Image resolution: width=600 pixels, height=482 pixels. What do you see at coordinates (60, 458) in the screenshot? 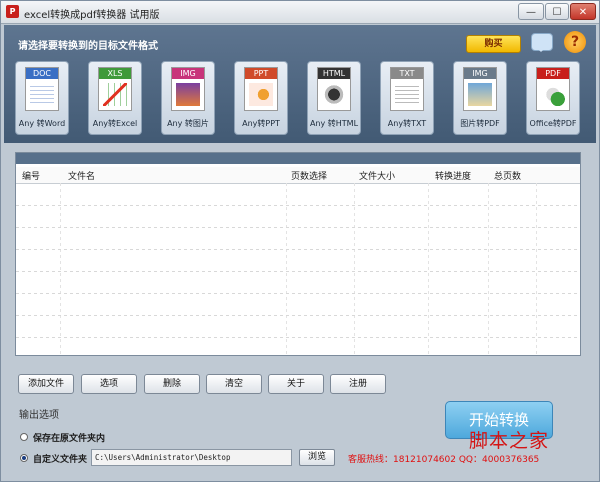
I see `radio-custom-folder-label: 自定义文件夹` at bounding box center [60, 458].